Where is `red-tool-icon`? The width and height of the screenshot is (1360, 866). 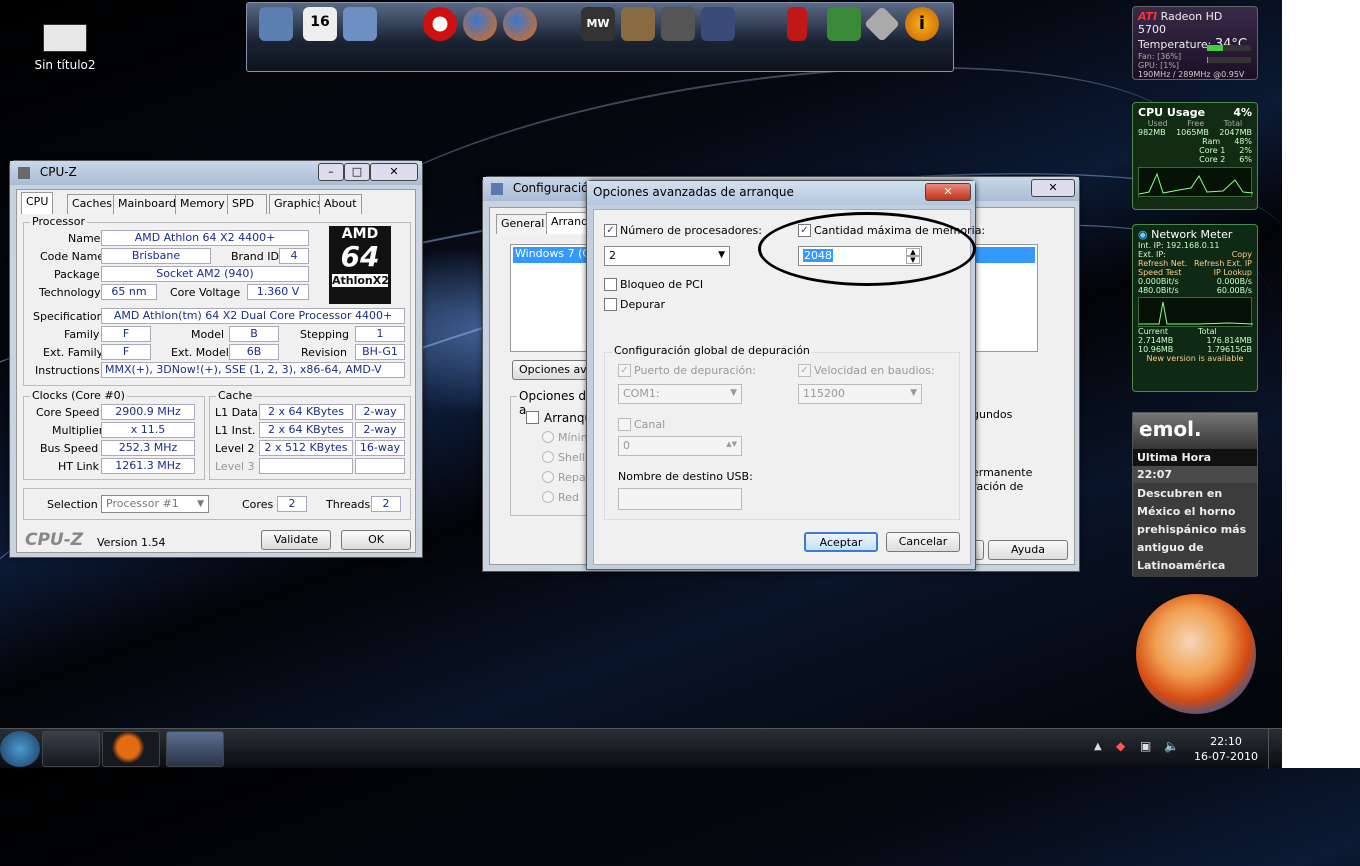
red-tool-icon is located at coordinates (797, 24).